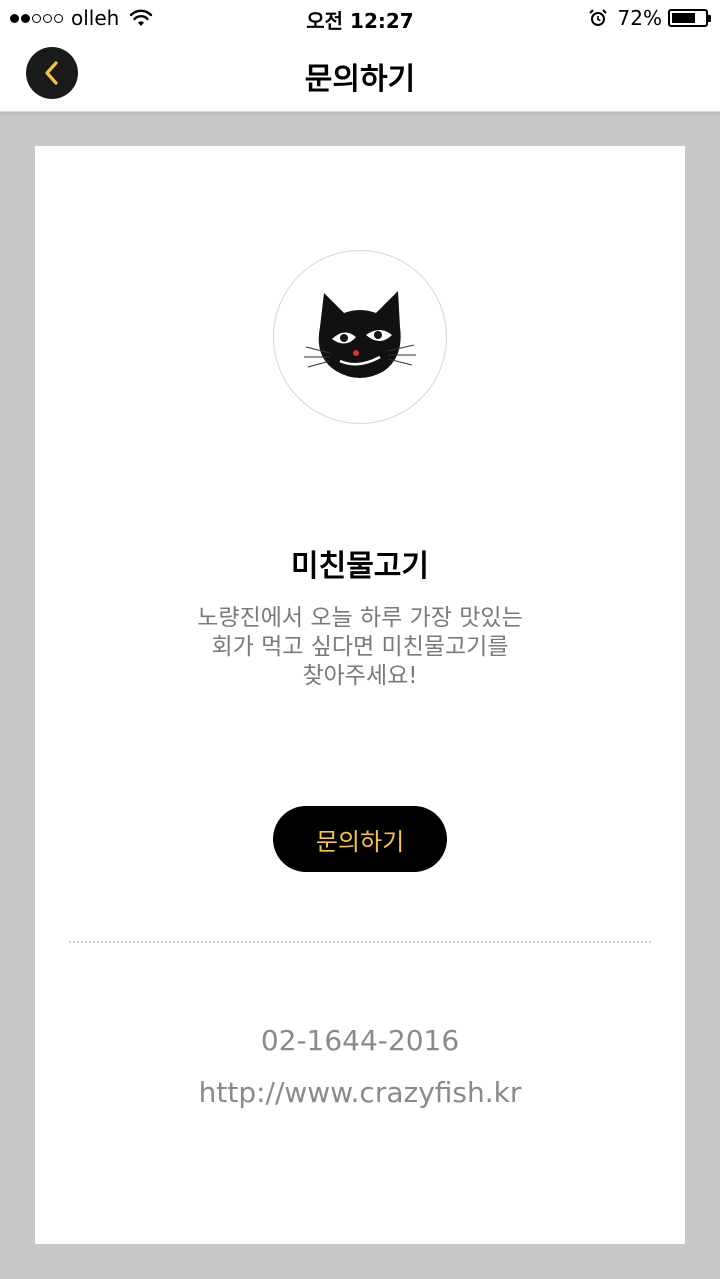  Describe the element at coordinates (360, 1040) in the screenshot. I see `phone-number-link: 02-1644-2016` at that location.